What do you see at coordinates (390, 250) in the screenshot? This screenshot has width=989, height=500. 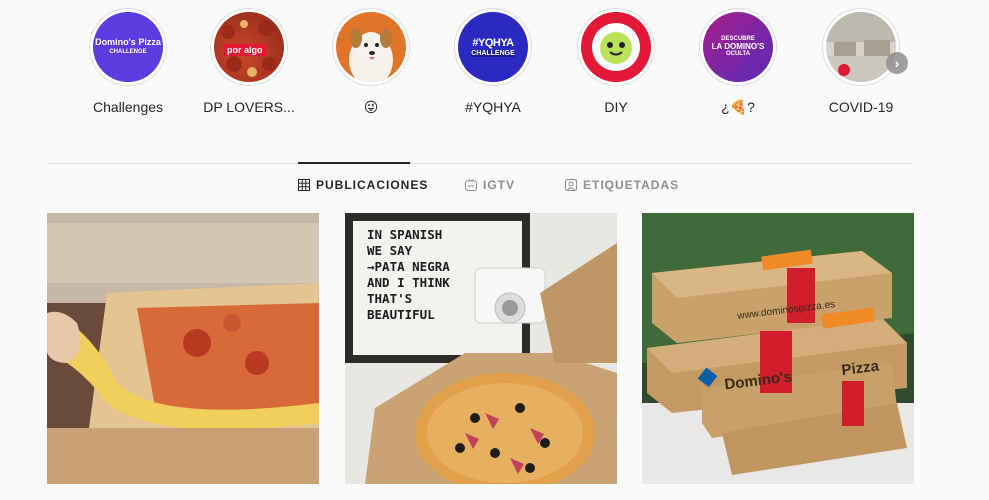 I see `letterboard-line: WE SAY` at bounding box center [390, 250].